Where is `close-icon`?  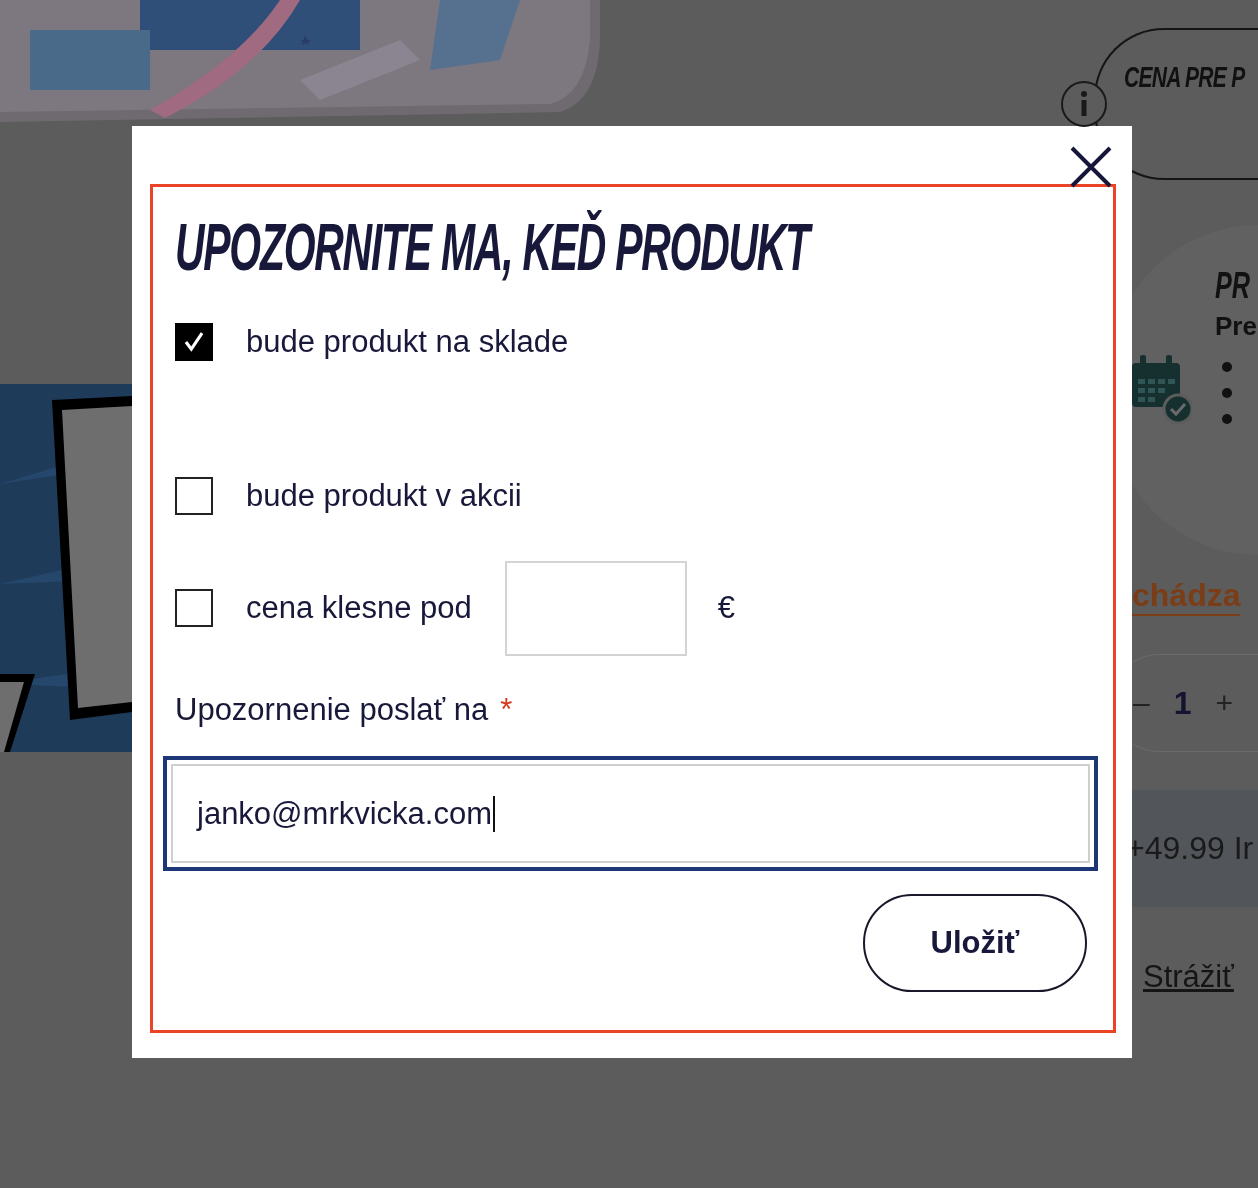 close-icon is located at coordinates (1091, 167).